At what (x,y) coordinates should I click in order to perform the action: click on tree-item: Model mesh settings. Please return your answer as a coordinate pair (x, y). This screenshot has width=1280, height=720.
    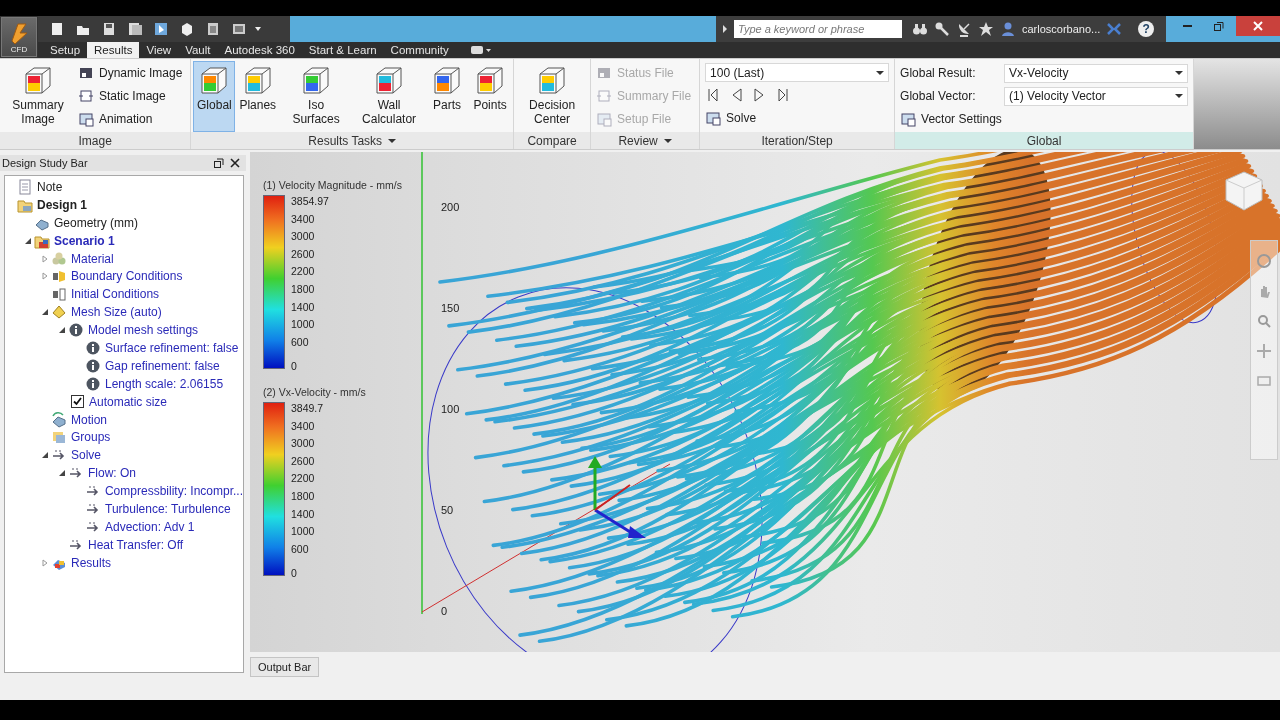
    Looking at the image, I should click on (143, 330).